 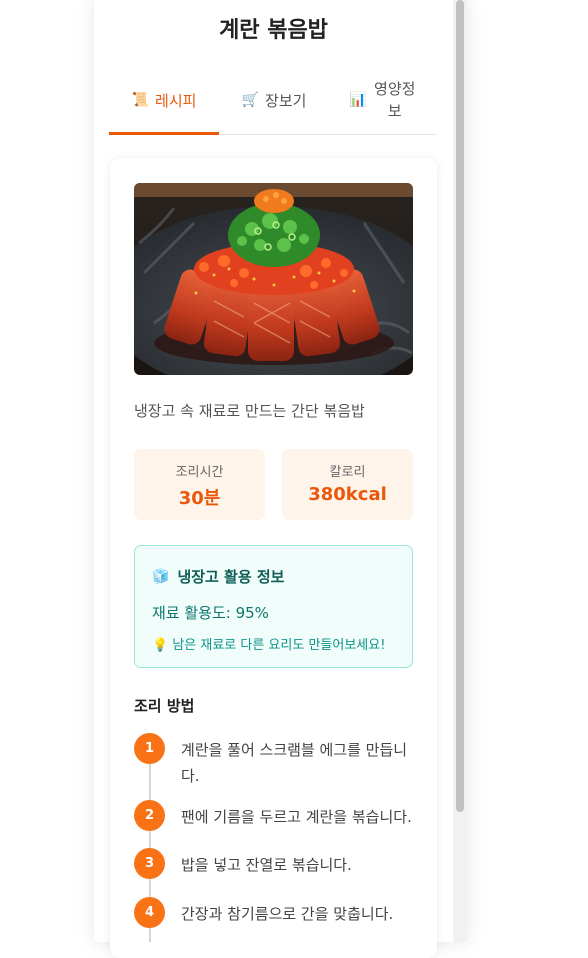 What do you see at coordinates (149, 815) in the screenshot?
I see `step-number: 2` at bounding box center [149, 815].